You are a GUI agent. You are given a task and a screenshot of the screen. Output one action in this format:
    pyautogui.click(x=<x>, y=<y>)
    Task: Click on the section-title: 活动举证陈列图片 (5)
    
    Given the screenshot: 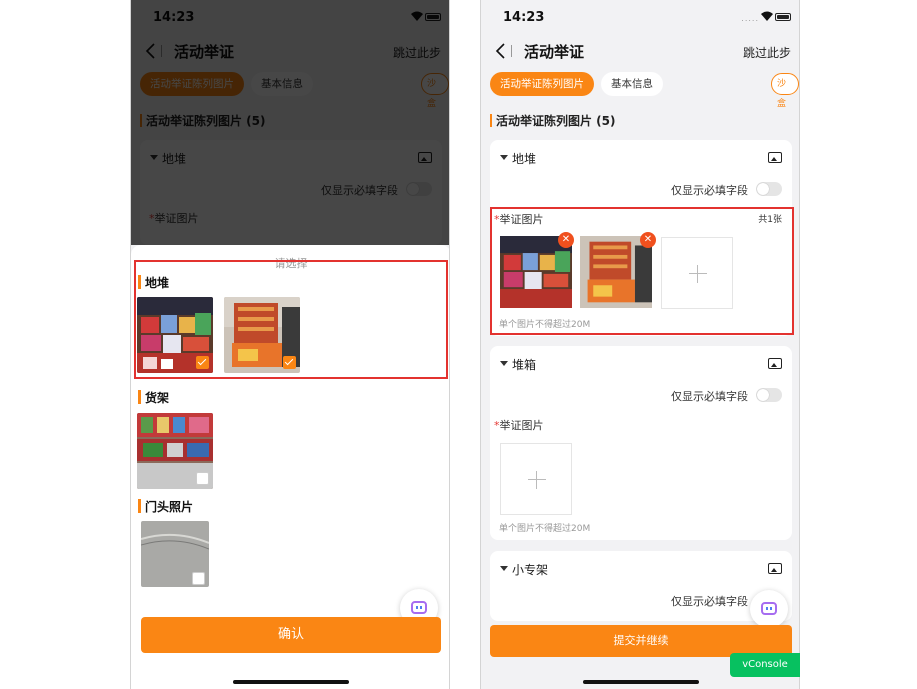 What is the action you would take?
    pyautogui.click(x=553, y=120)
    